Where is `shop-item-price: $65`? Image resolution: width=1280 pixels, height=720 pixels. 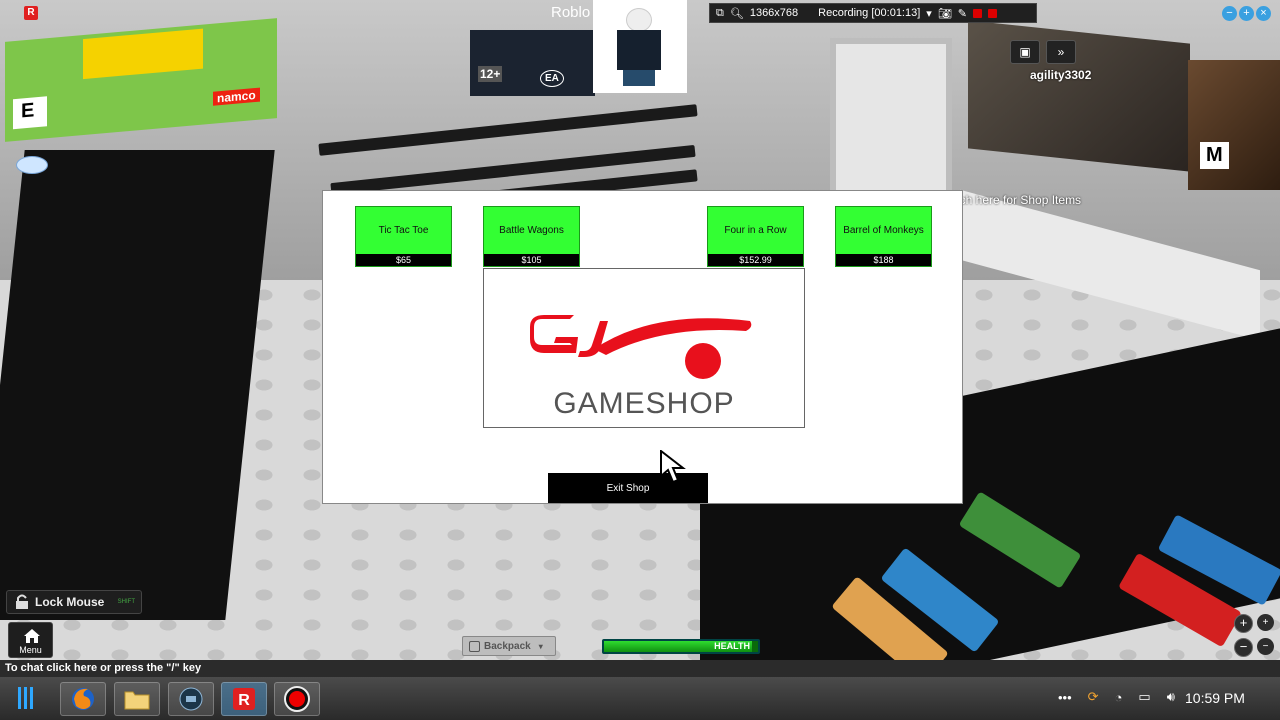
shop-item-price: $65 is located at coordinates (403, 260).